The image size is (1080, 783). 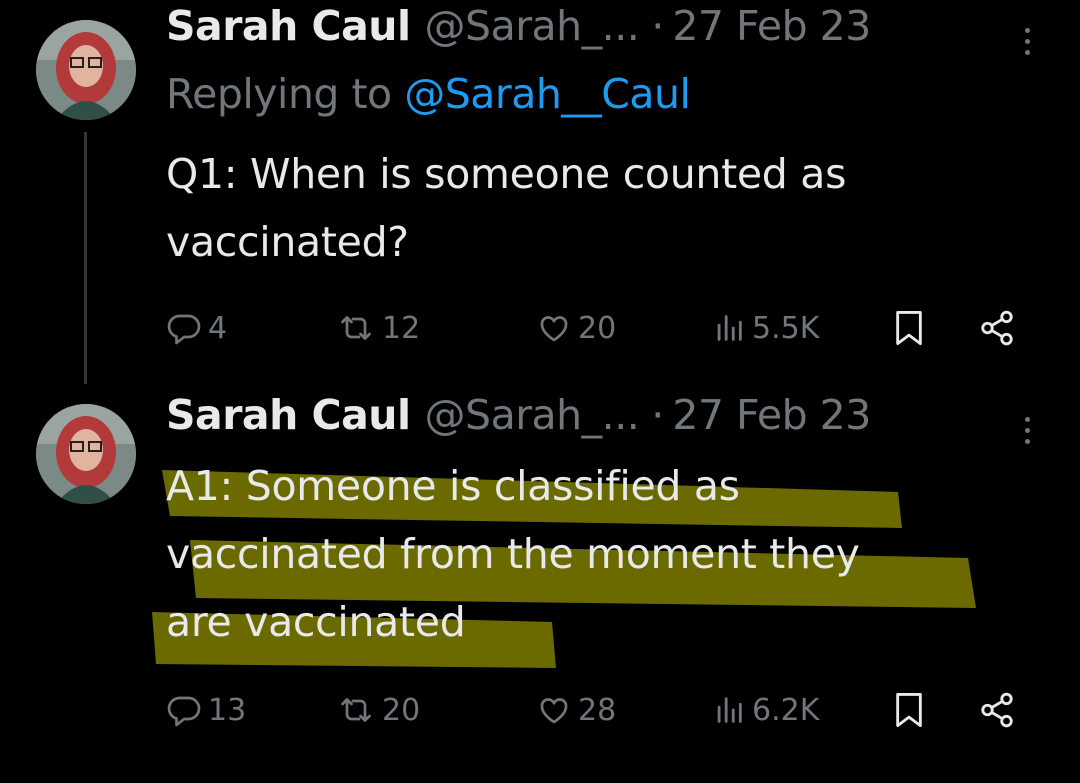 What do you see at coordinates (786, 710) in the screenshot?
I see `views-count: 6.2K` at bounding box center [786, 710].